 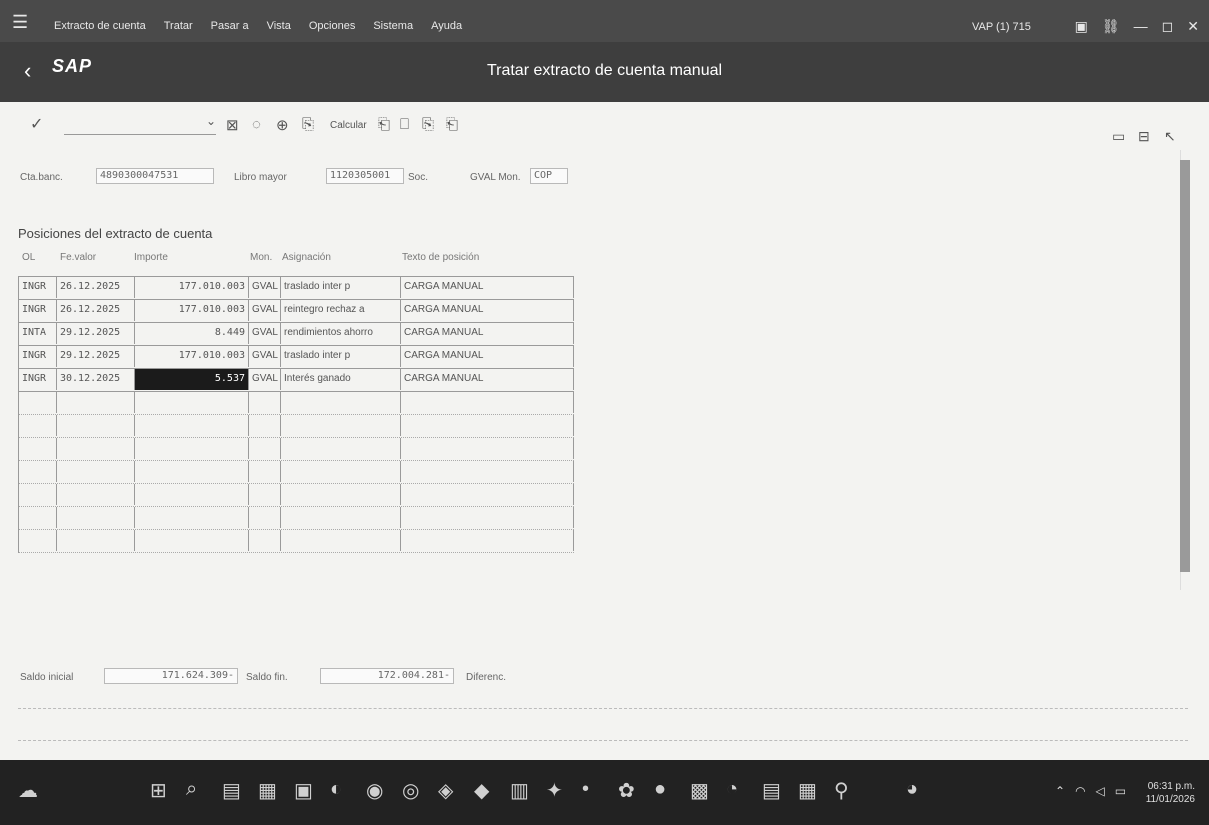 I want to click on app-icon: ◐, so click(x=336, y=789).